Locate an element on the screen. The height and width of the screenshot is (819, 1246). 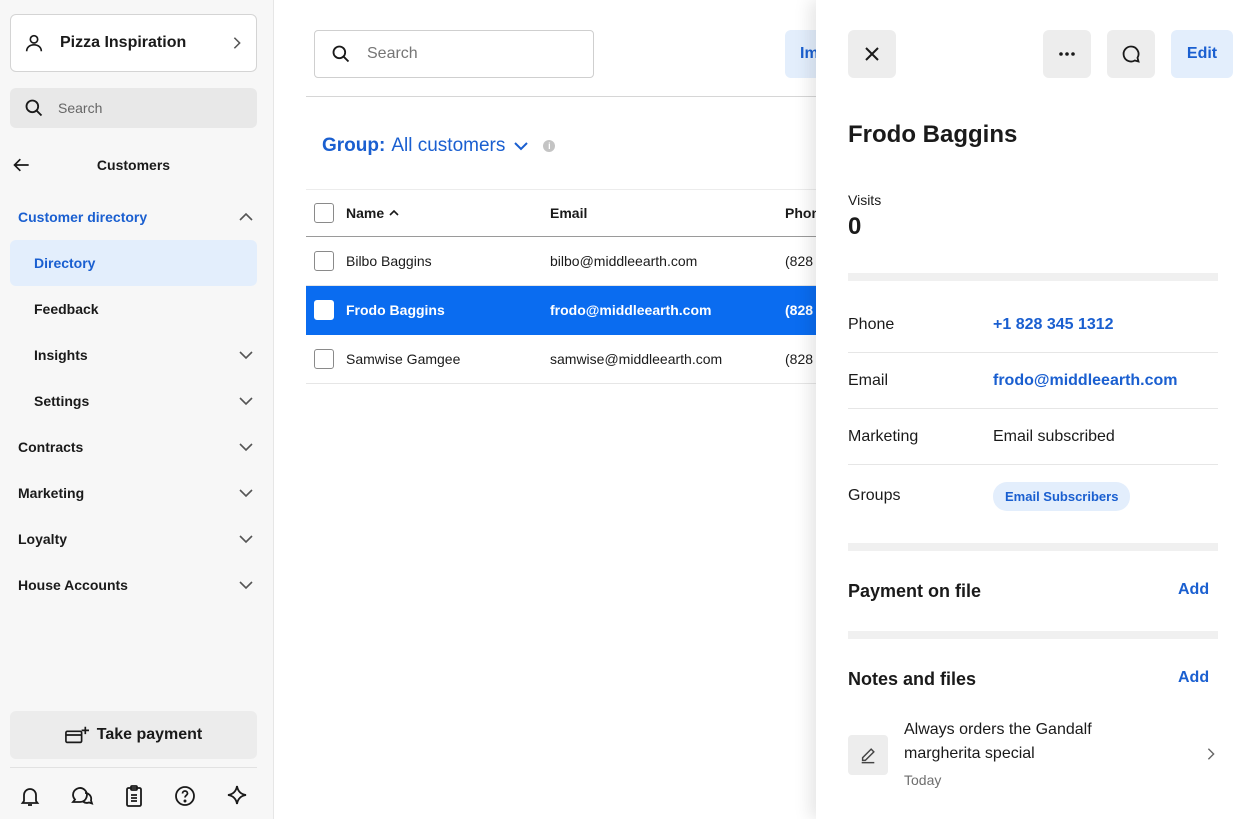
sparkle-icon is located at coordinates (237, 796).